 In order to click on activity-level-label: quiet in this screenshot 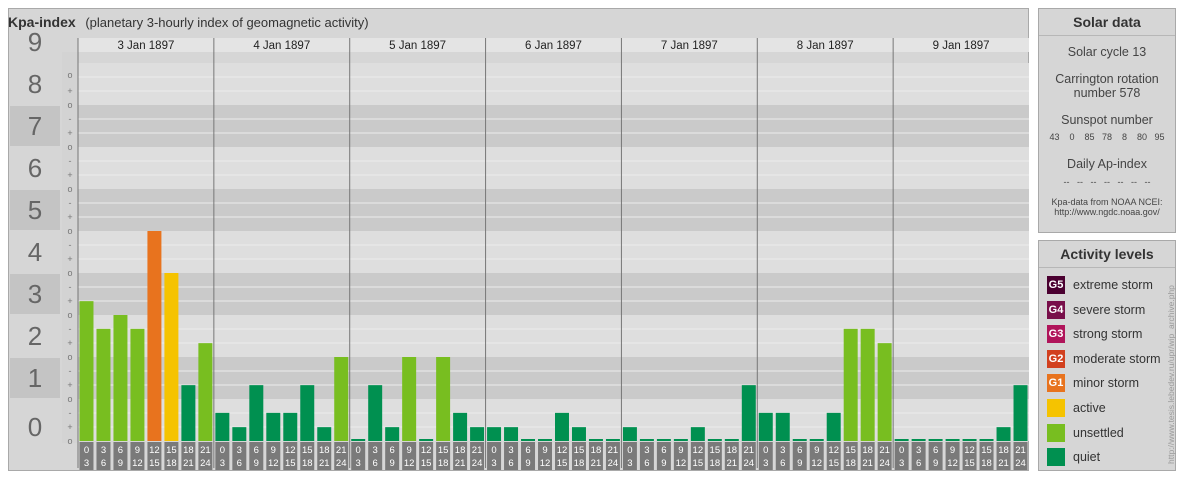, I will do `click(1087, 457)`.